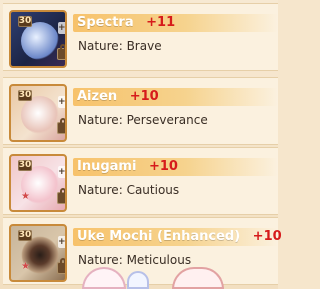  I want to click on character-portrait: 30 +11, so click(38, 39).